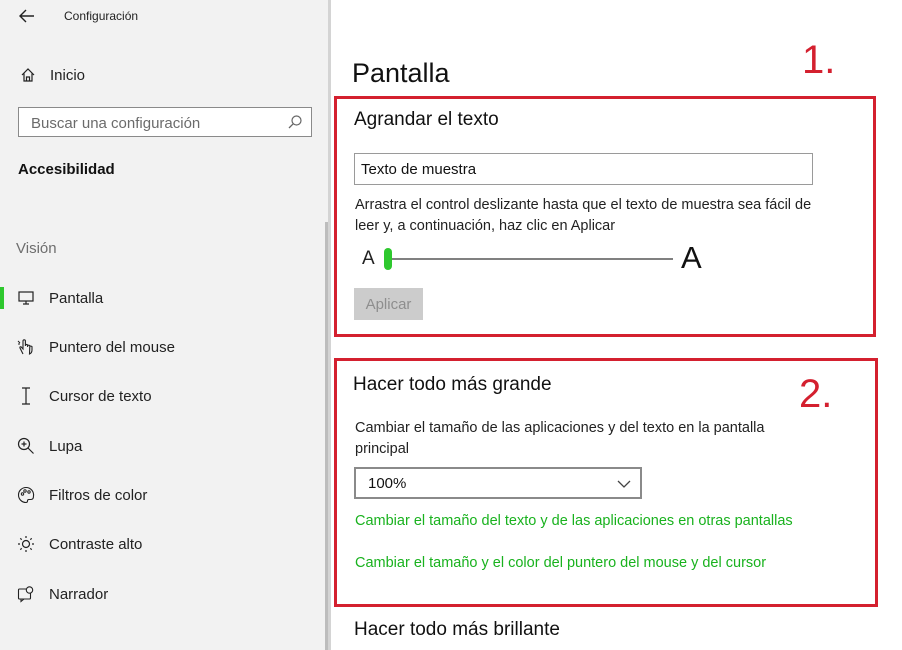  Describe the element at coordinates (68, 75) in the screenshot. I see `home-label: Inicio` at that location.